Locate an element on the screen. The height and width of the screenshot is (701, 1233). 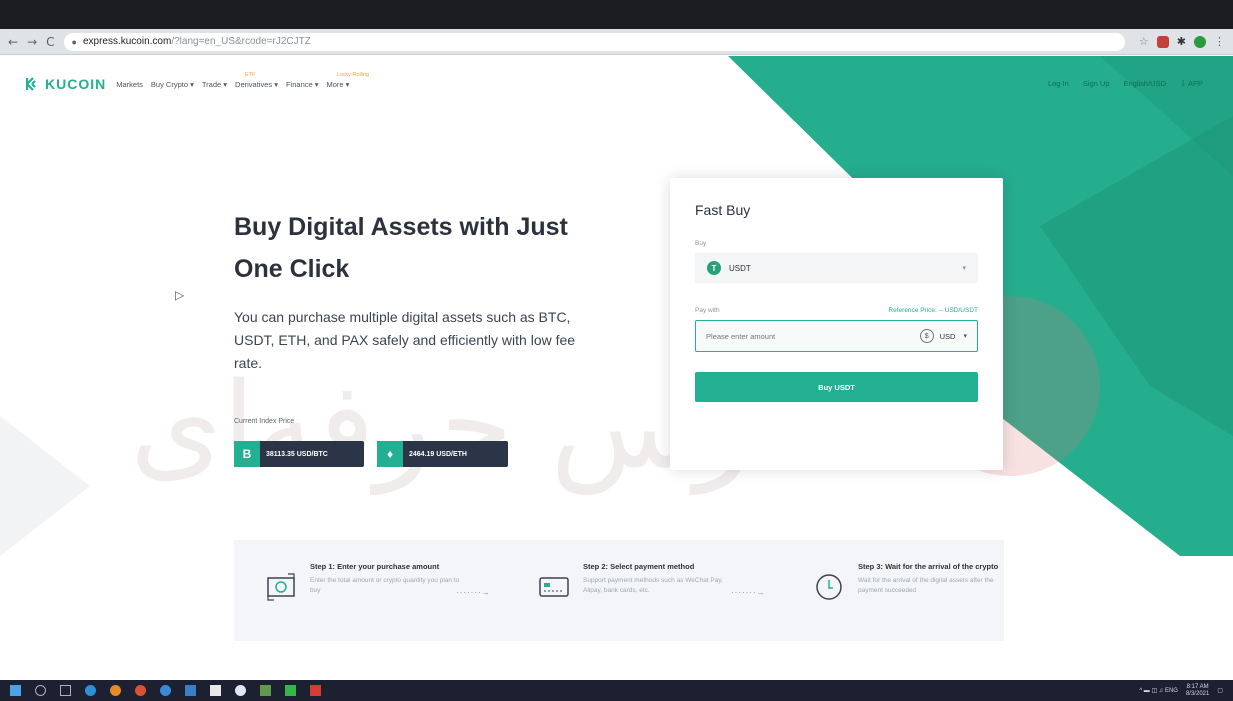
windows-taskbar: ^ ▬ ◫ ♫ ENG 8:17 AM 8/3/2021 ▢ is located at coordinates (616, 690).